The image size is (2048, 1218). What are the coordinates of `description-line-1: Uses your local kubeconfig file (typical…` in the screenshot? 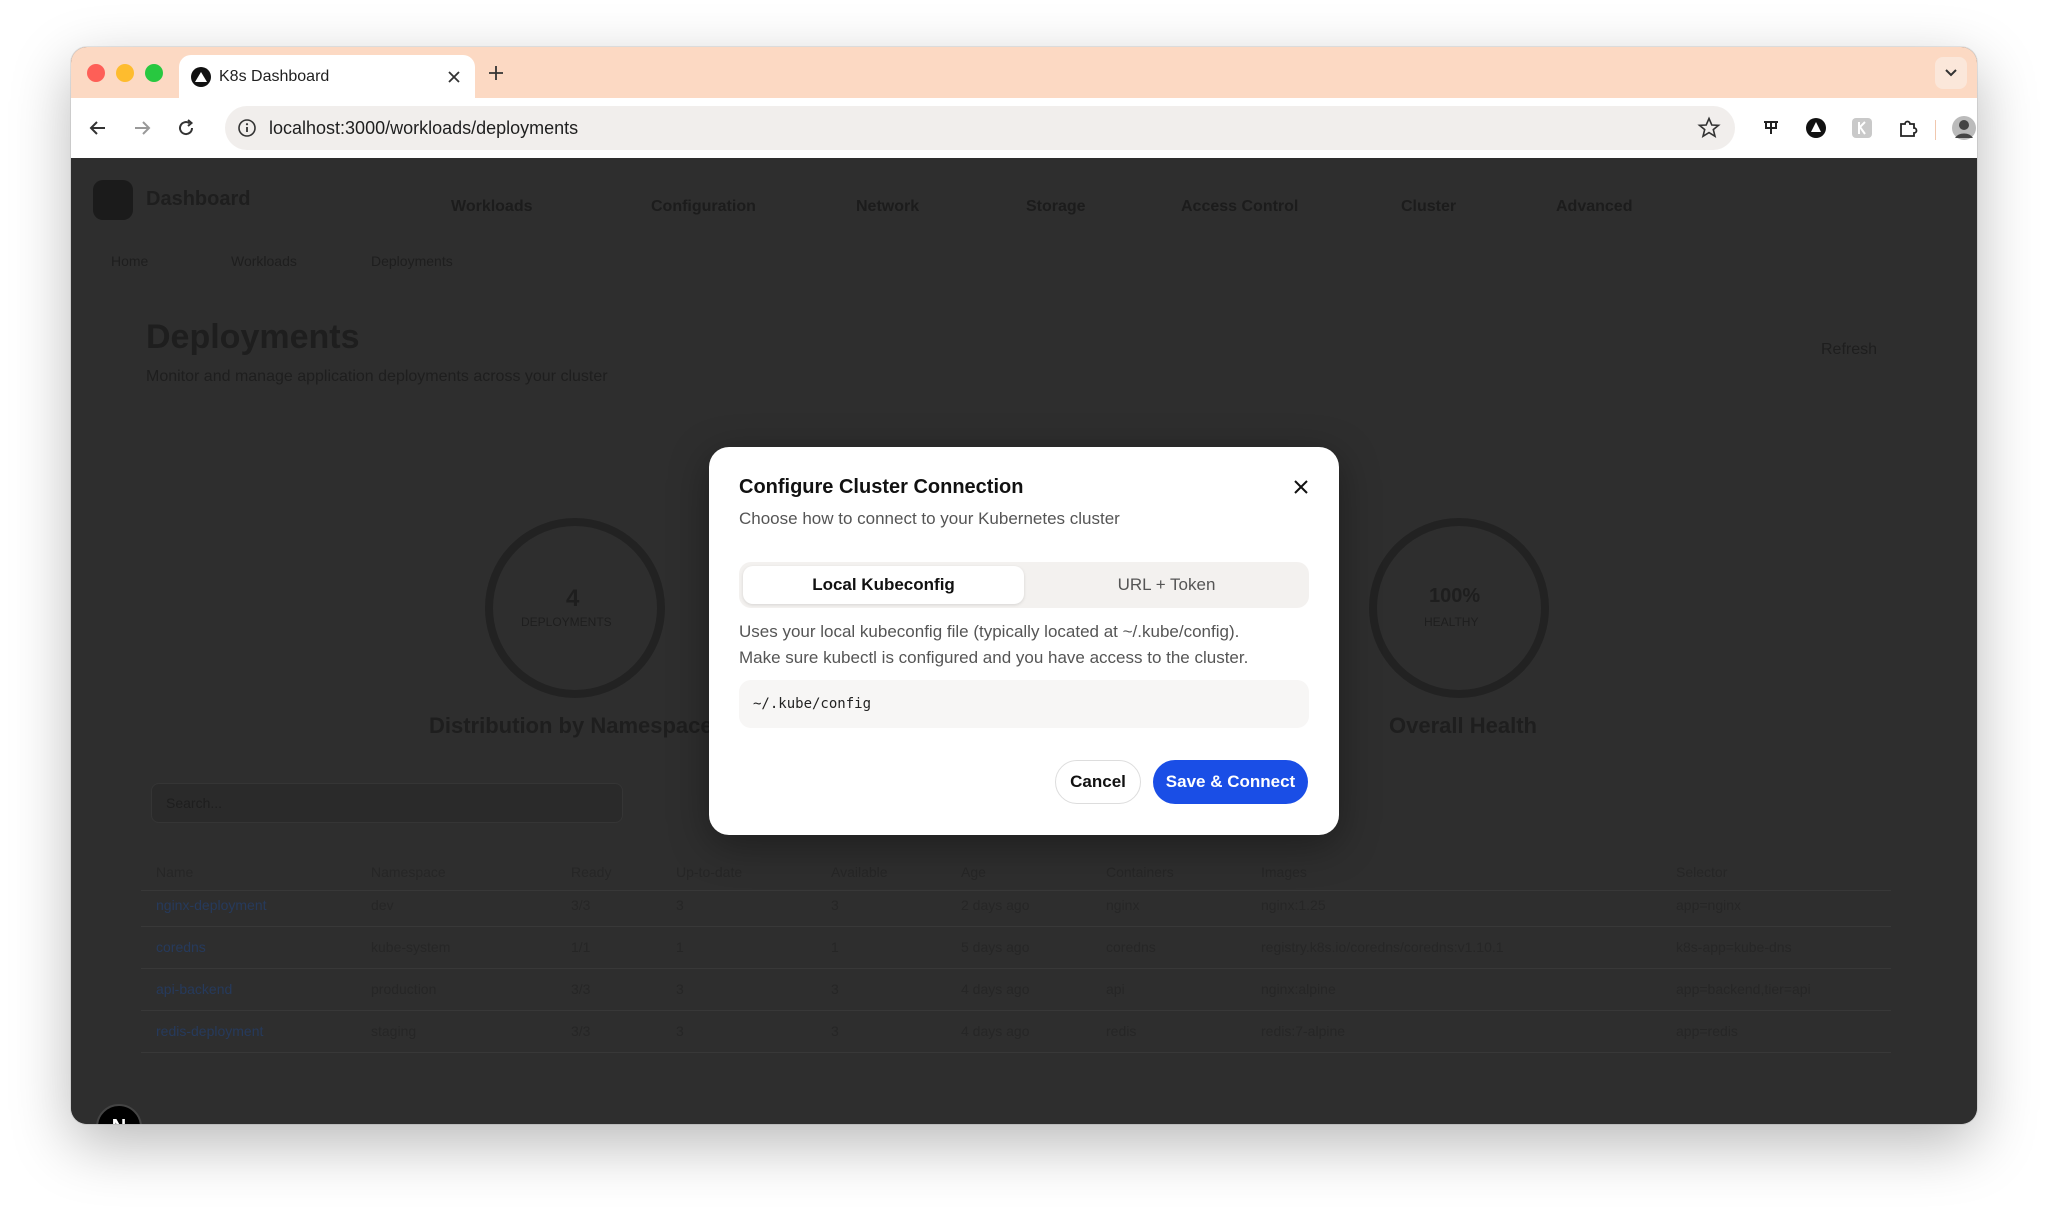 It's located at (989, 631).